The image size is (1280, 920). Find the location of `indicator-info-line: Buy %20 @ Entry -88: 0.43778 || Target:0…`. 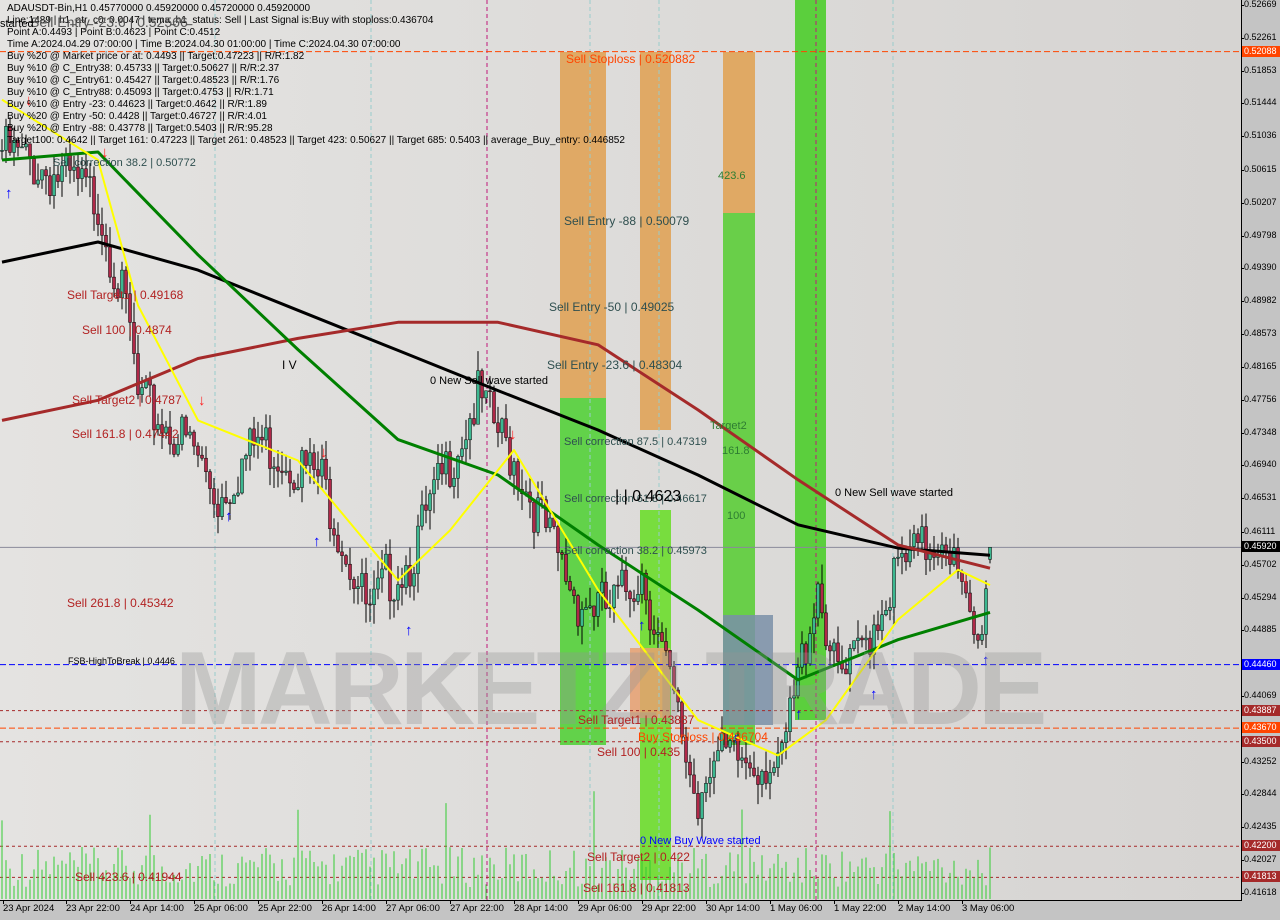

indicator-info-line: Buy %20 @ Entry -88: 0.43778 || Target:0… is located at coordinates (140, 128).